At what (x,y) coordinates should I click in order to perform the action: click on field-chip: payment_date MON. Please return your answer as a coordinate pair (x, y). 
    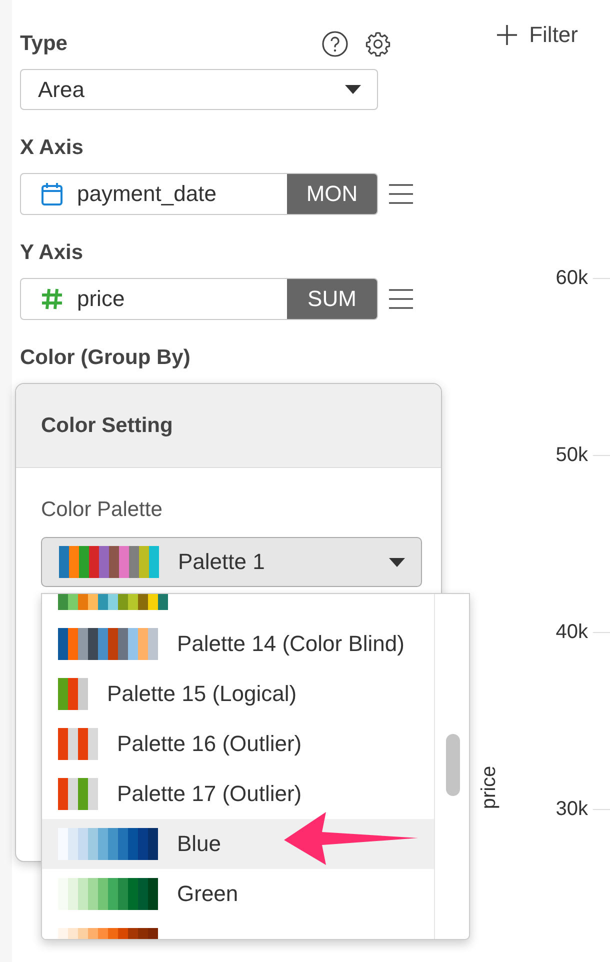
    Looking at the image, I should click on (199, 194).